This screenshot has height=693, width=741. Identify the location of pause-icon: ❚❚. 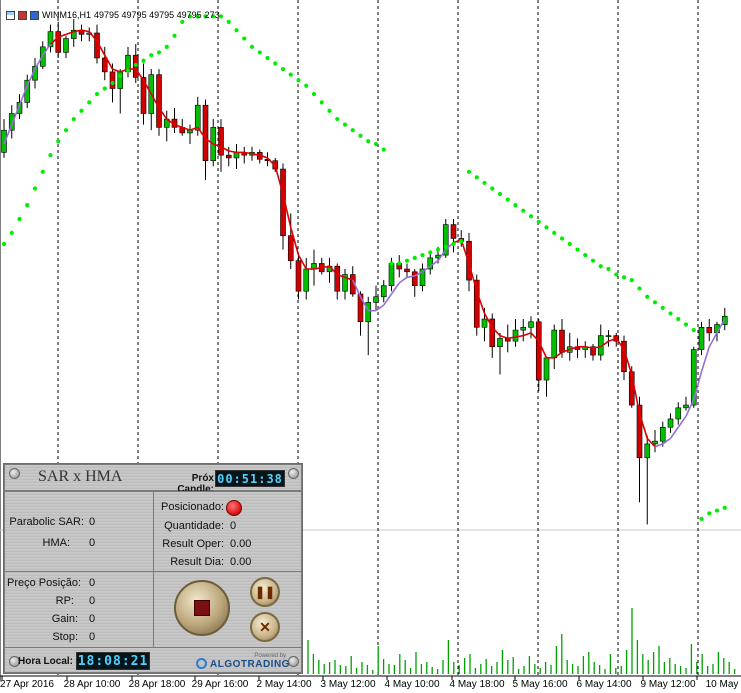
(265, 592).